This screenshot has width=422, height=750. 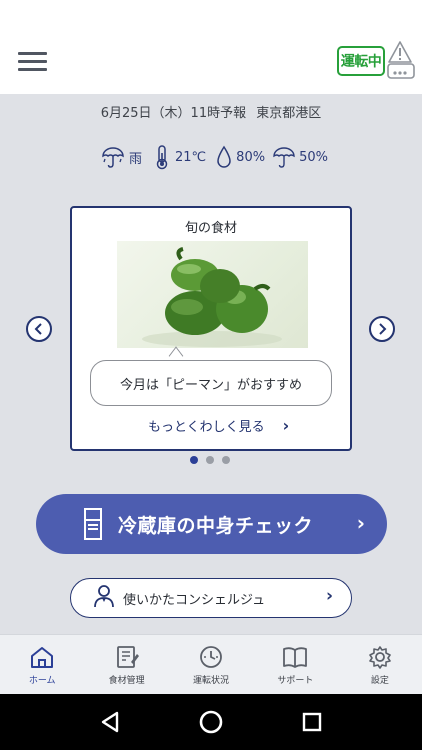 I want to click on weather-humidity: 80%, so click(x=251, y=157).